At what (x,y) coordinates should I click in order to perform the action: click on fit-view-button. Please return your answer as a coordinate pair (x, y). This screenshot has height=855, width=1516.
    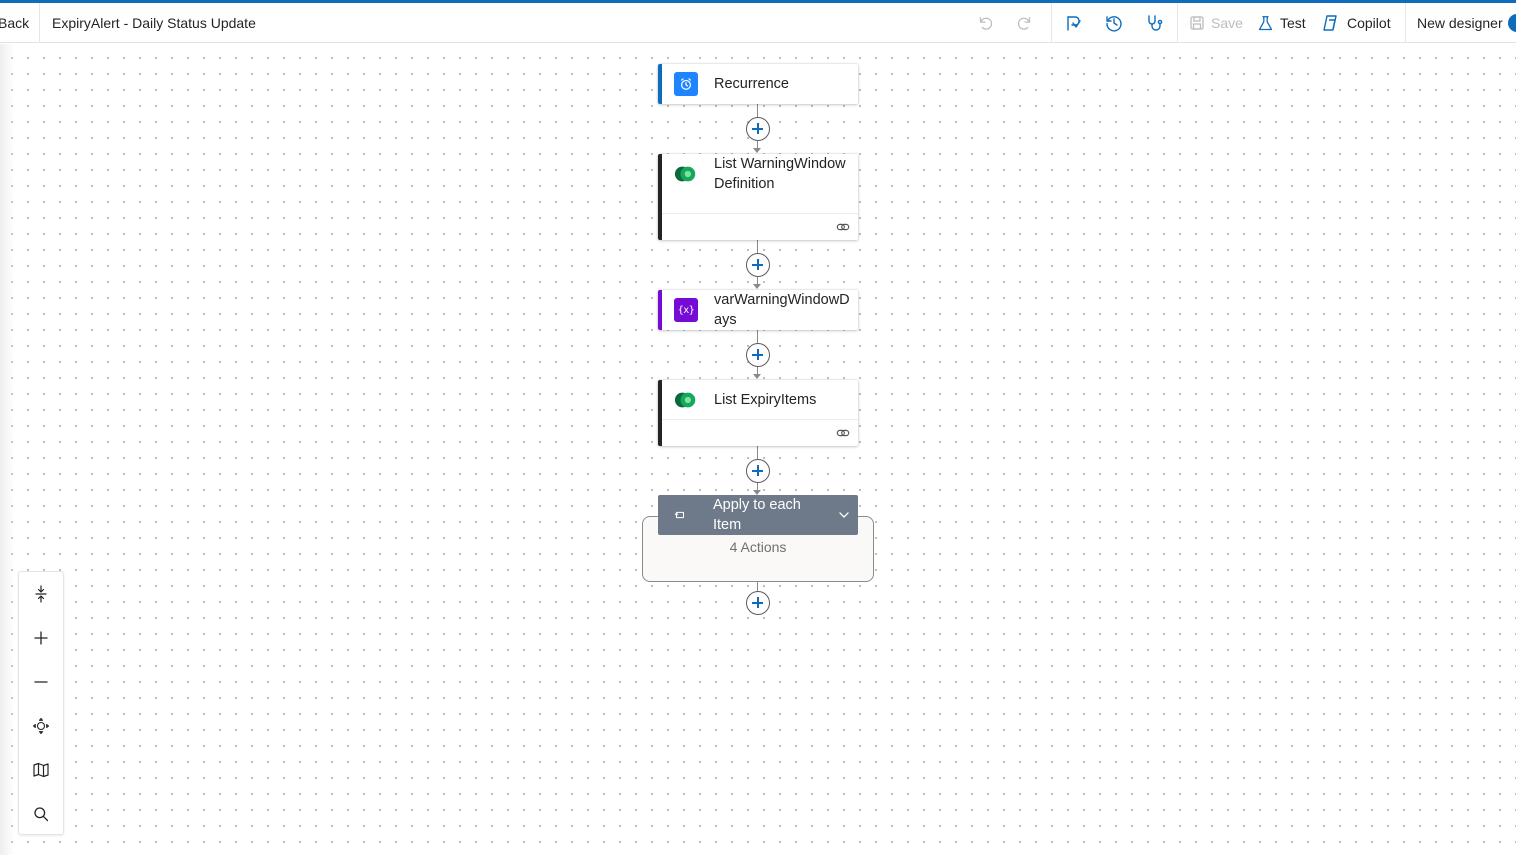
    Looking at the image, I should click on (41, 726).